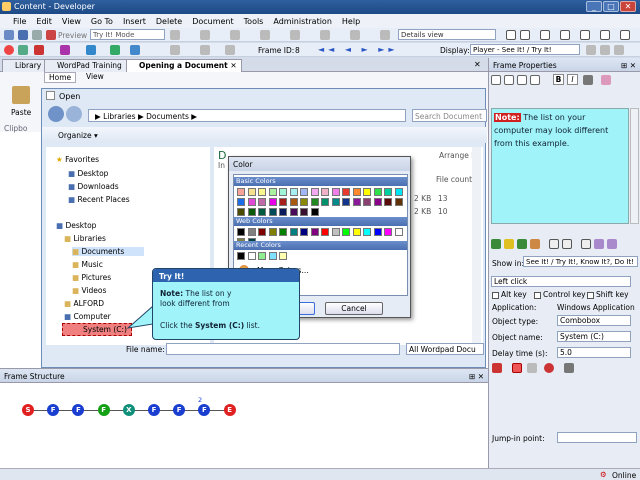  I want to click on breadcrumb-libraries: Libraries, so click(119, 116).